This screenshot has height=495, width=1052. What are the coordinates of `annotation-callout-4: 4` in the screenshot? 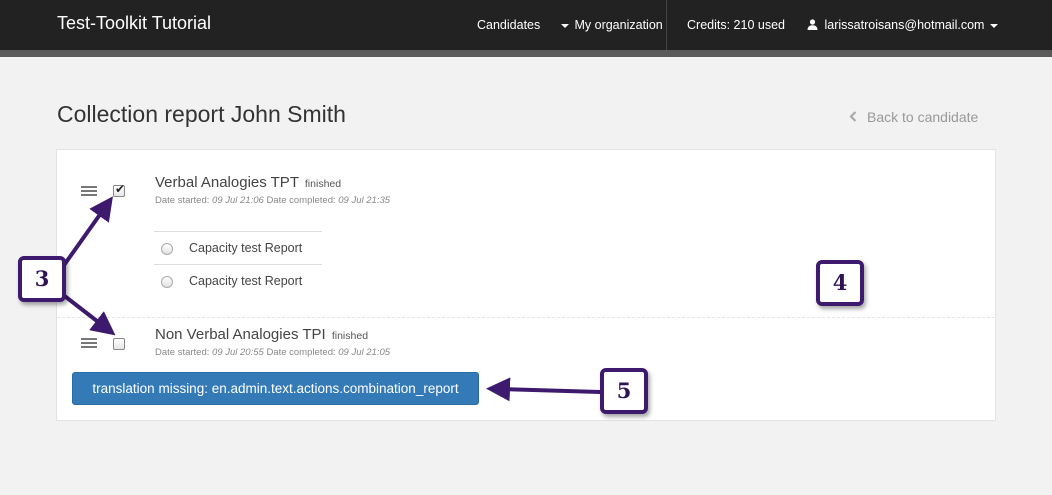 It's located at (840, 283).